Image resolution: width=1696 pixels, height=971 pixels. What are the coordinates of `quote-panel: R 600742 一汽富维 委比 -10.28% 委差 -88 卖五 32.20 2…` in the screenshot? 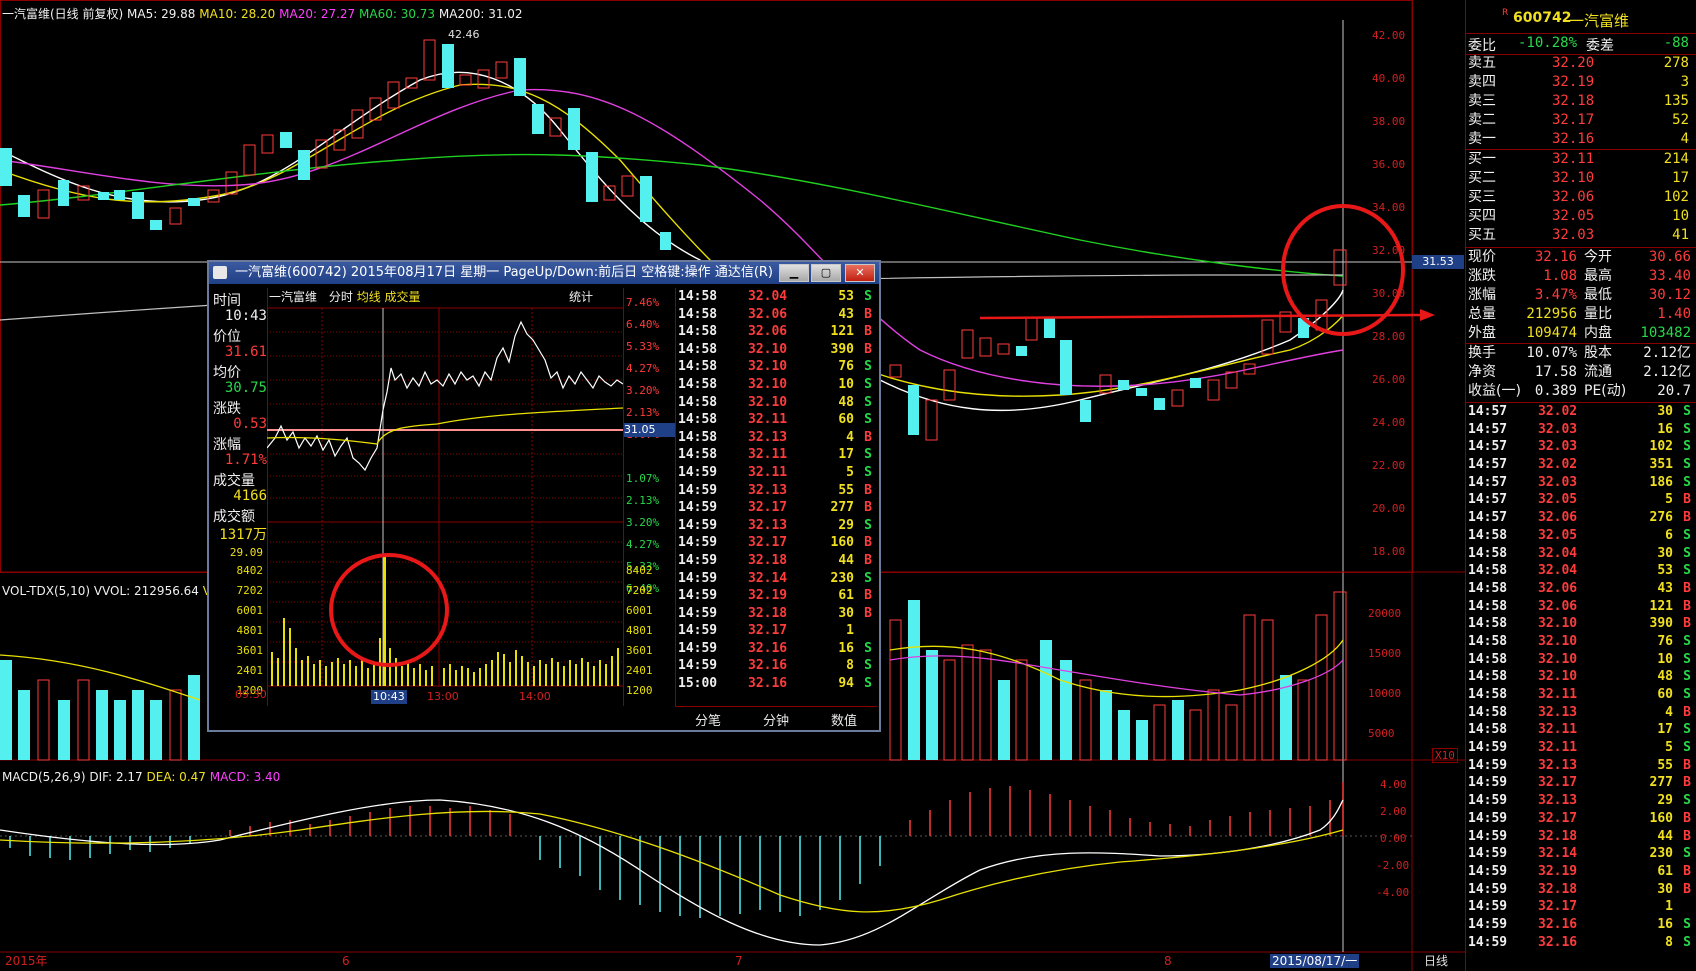 It's located at (1580, 485).